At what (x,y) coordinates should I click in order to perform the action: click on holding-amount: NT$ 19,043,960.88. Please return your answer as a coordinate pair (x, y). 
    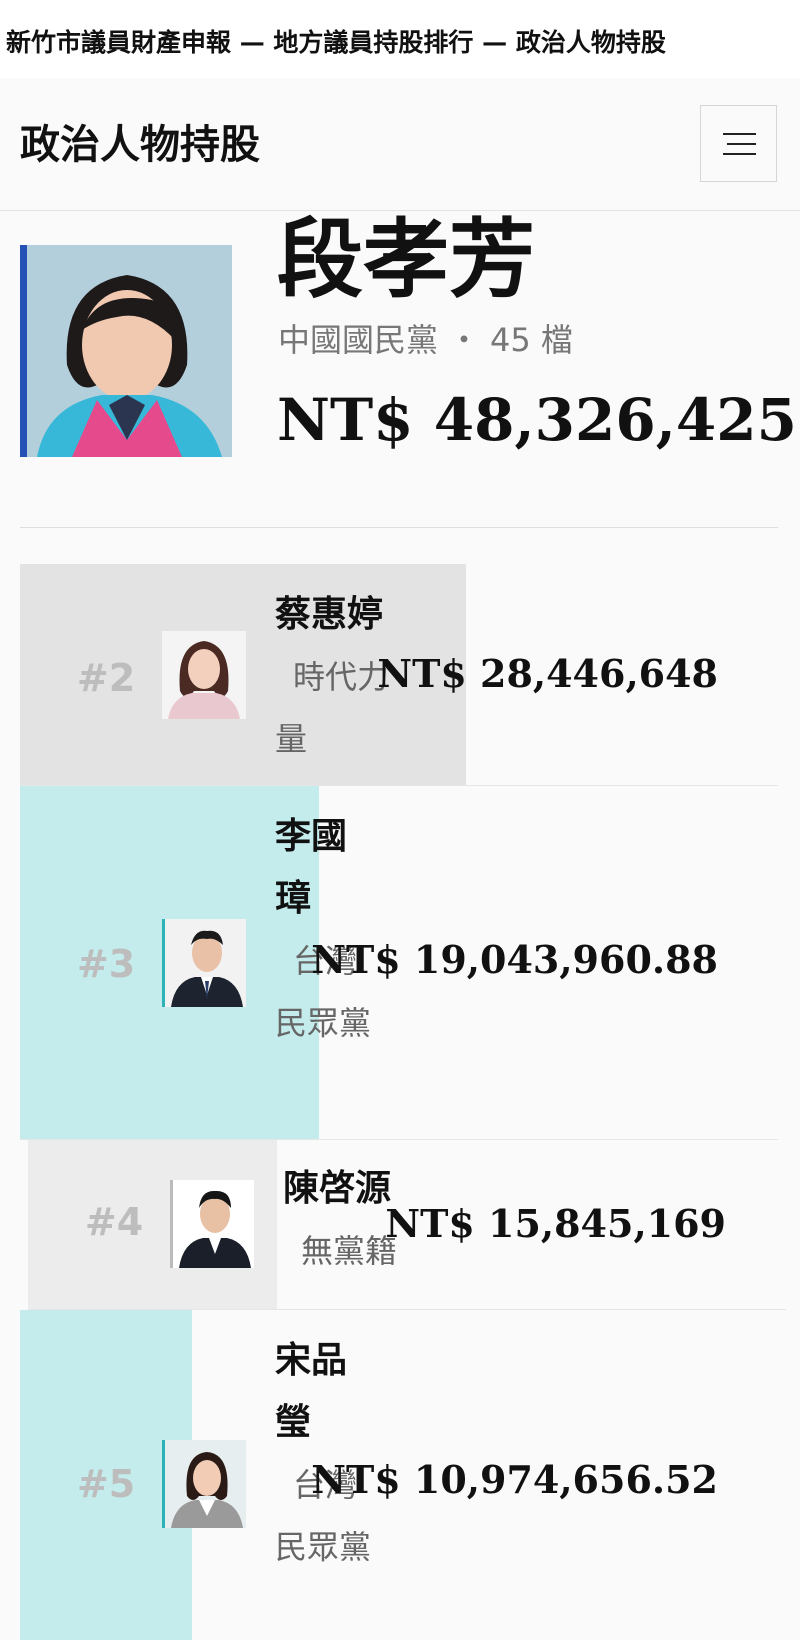
    Looking at the image, I should click on (514, 959).